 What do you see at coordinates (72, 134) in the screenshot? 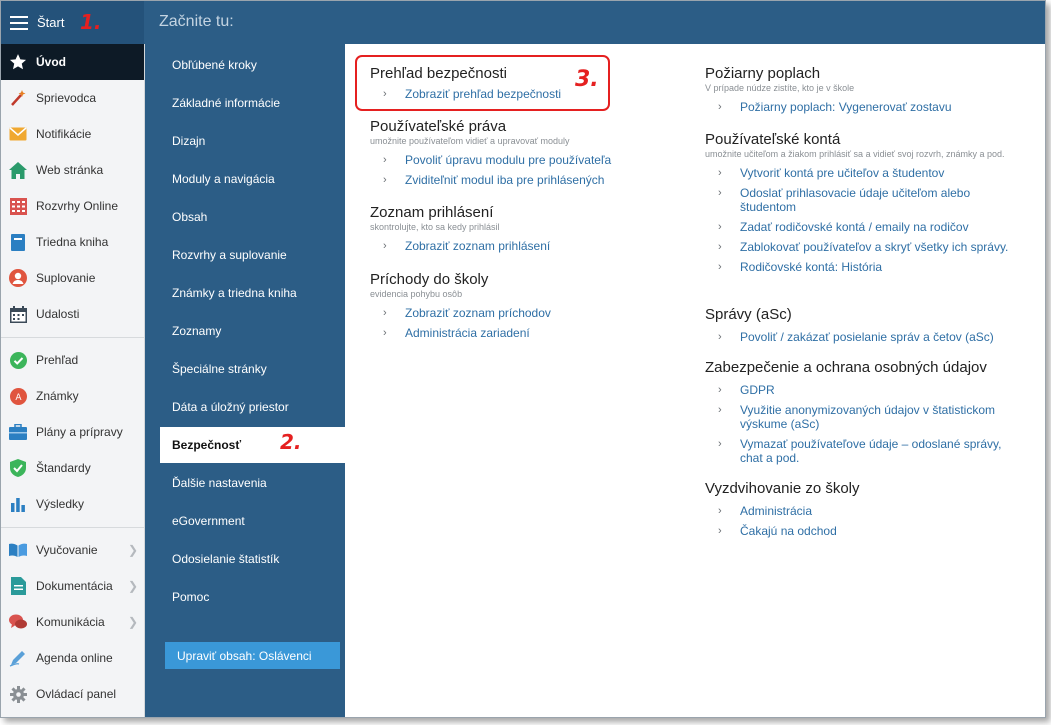
I see `sidebar-item-notifikacie: Notifikácie` at bounding box center [72, 134].